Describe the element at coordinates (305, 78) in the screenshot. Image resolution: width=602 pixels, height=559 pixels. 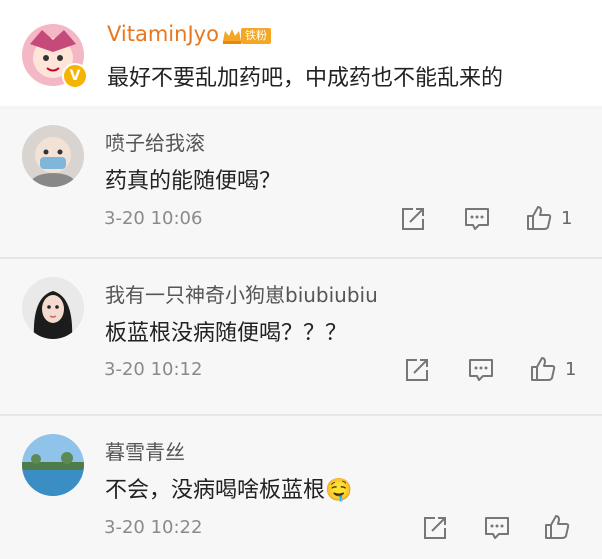
I see `comment-text: 最好不要乱加药吧，中成药也不能乱来的` at that location.